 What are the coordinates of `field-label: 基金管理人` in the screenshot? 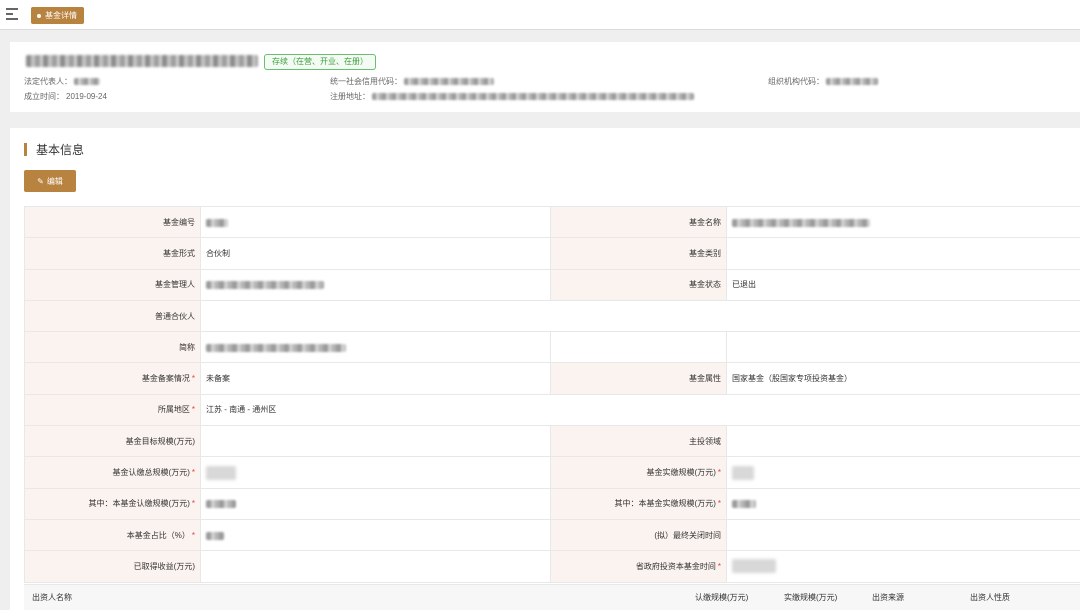 It's located at (112, 284).